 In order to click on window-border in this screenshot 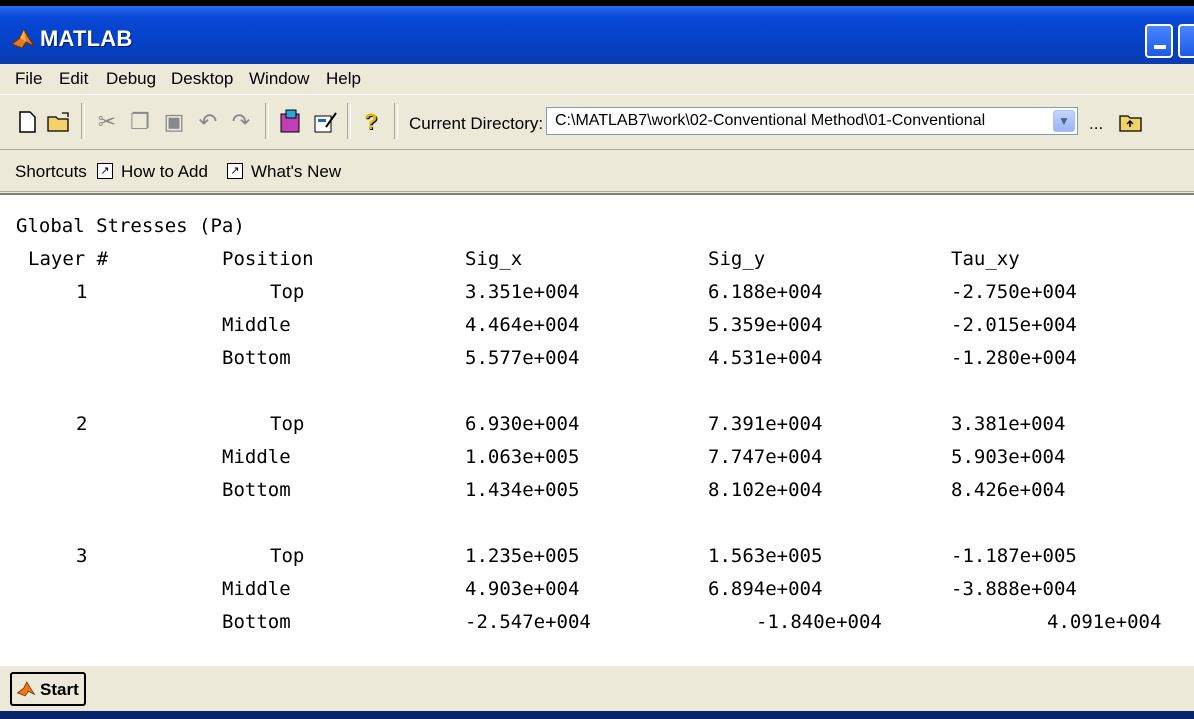, I will do `click(597, 715)`.